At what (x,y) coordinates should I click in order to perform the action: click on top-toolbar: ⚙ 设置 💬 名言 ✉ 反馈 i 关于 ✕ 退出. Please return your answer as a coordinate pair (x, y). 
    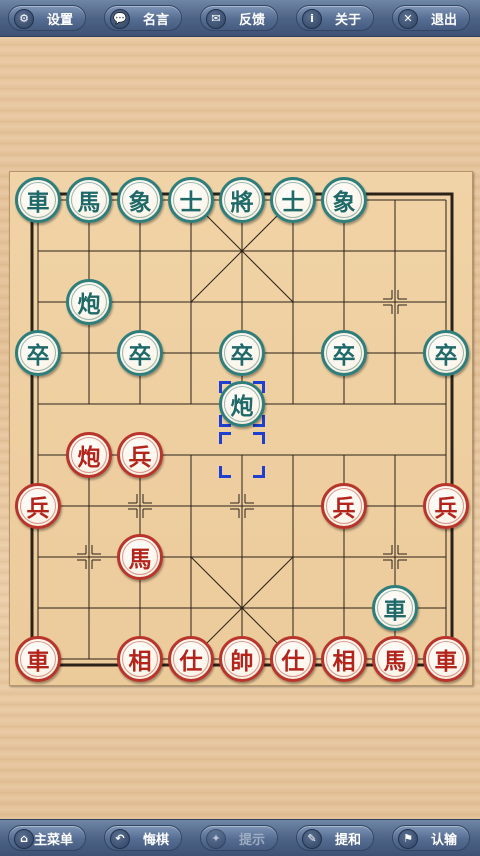
    Looking at the image, I should click on (240, 18).